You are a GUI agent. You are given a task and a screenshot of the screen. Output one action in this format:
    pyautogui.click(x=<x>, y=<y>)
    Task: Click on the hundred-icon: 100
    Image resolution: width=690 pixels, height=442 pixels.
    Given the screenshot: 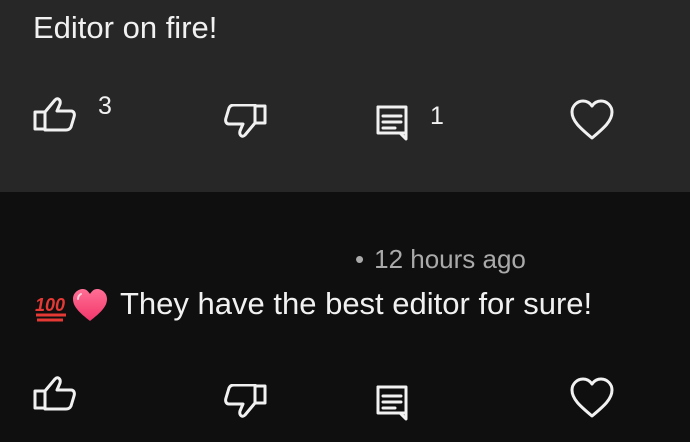 What is the action you would take?
    pyautogui.click(x=51, y=307)
    